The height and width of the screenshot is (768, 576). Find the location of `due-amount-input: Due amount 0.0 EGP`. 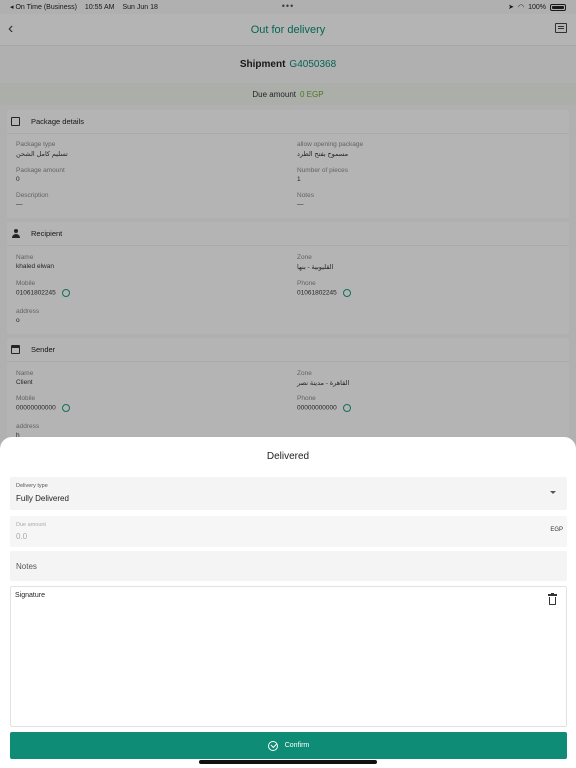

due-amount-input: Due amount 0.0 EGP is located at coordinates (288, 531).